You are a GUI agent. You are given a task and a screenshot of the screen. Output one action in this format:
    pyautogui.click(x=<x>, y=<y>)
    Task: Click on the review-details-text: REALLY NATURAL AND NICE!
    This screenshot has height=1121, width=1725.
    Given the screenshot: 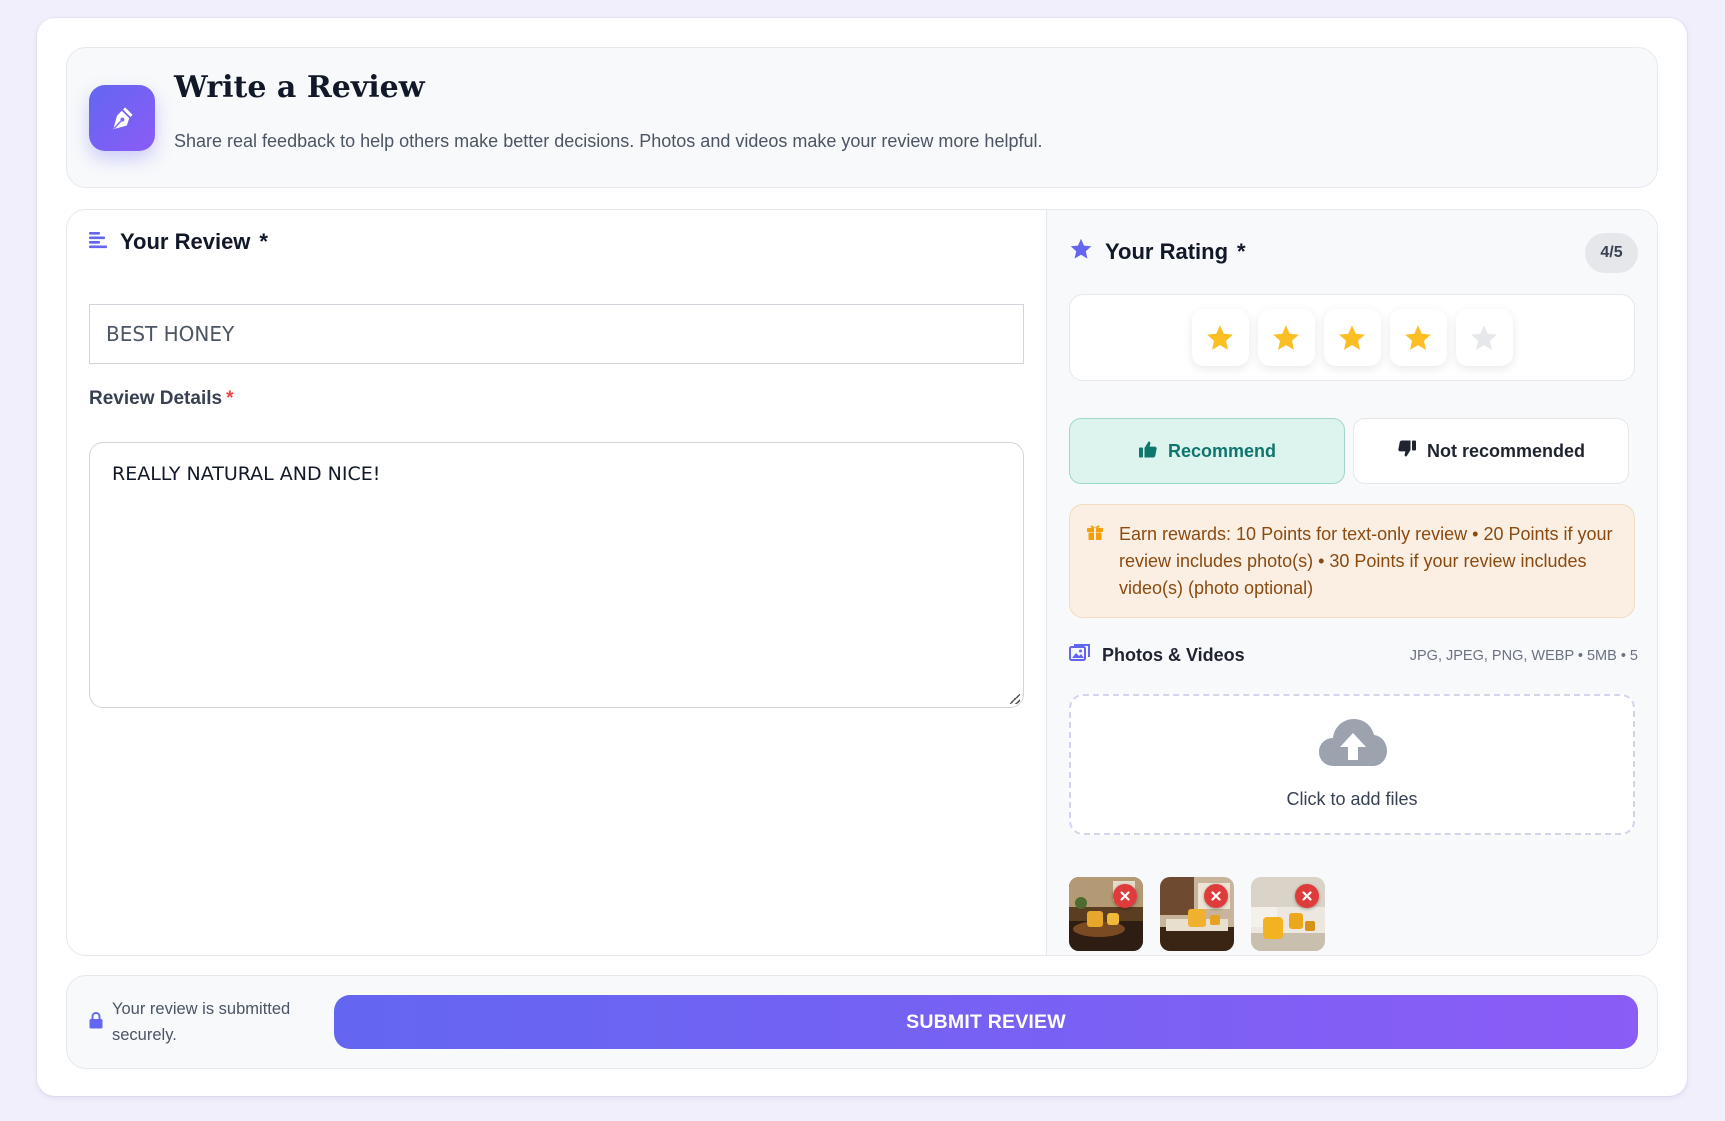 What is the action you would take?
    pyautogui.click(x=246, y=474)
    